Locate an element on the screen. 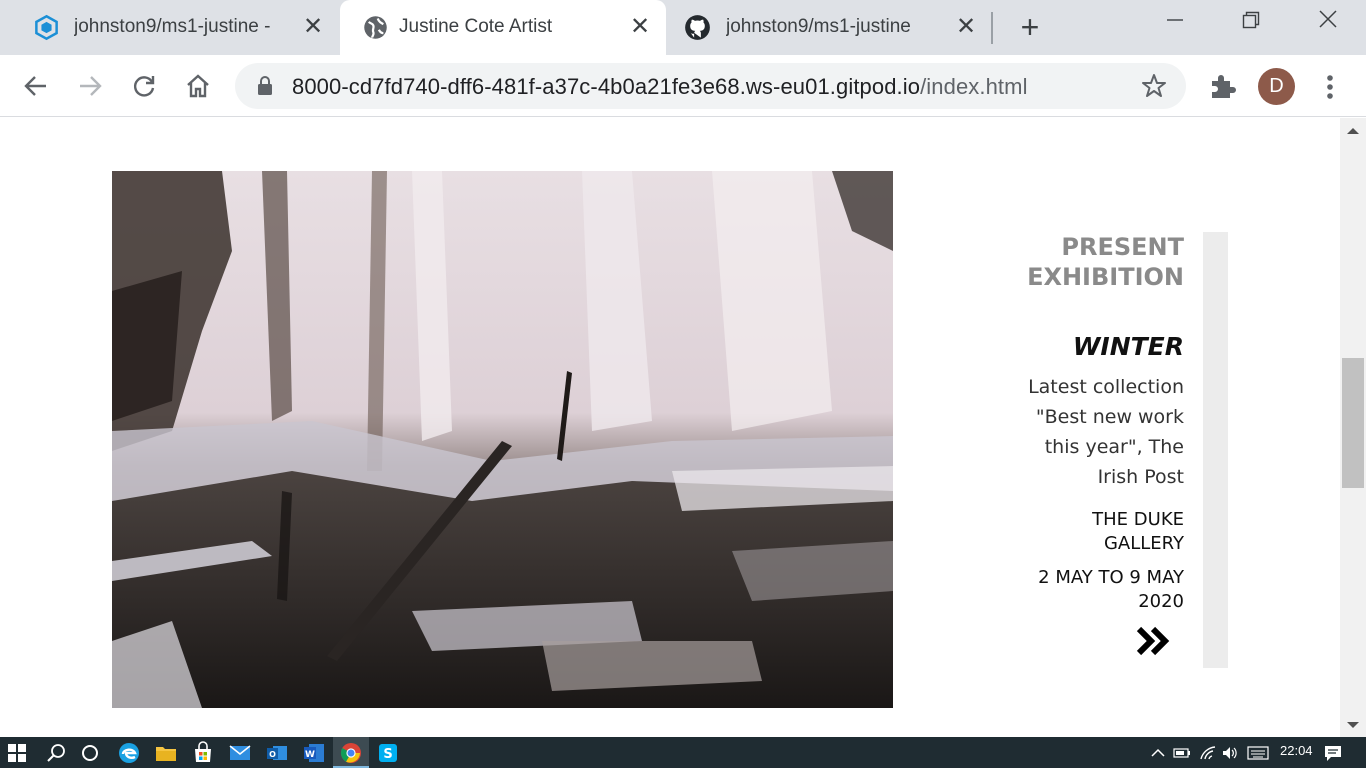 The width and height of the screenshot is (1366, 768). volume-icon is located at coordinates (1230, 753).